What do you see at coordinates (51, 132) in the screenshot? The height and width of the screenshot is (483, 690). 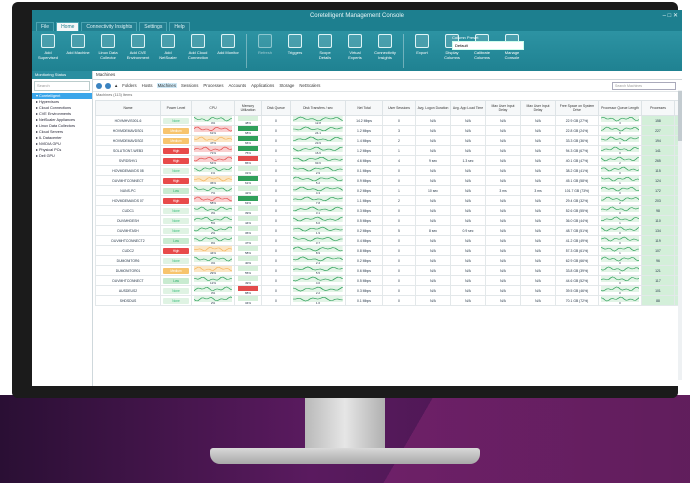 I see `tree-item-label: Cloud Servers` at bounding box center [51, 132].